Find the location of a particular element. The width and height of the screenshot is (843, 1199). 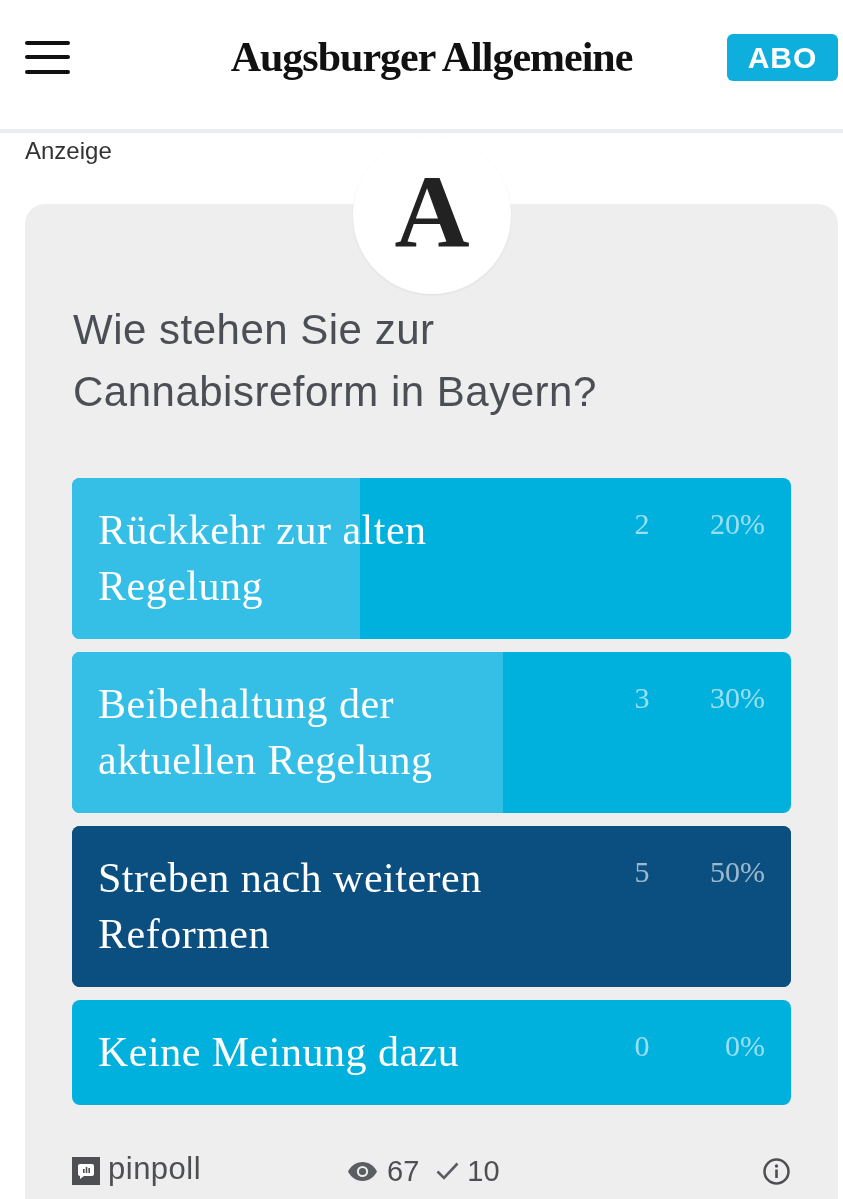

option-label: Rückkehr zur alten Regelung is located at coordinates (263, 558).